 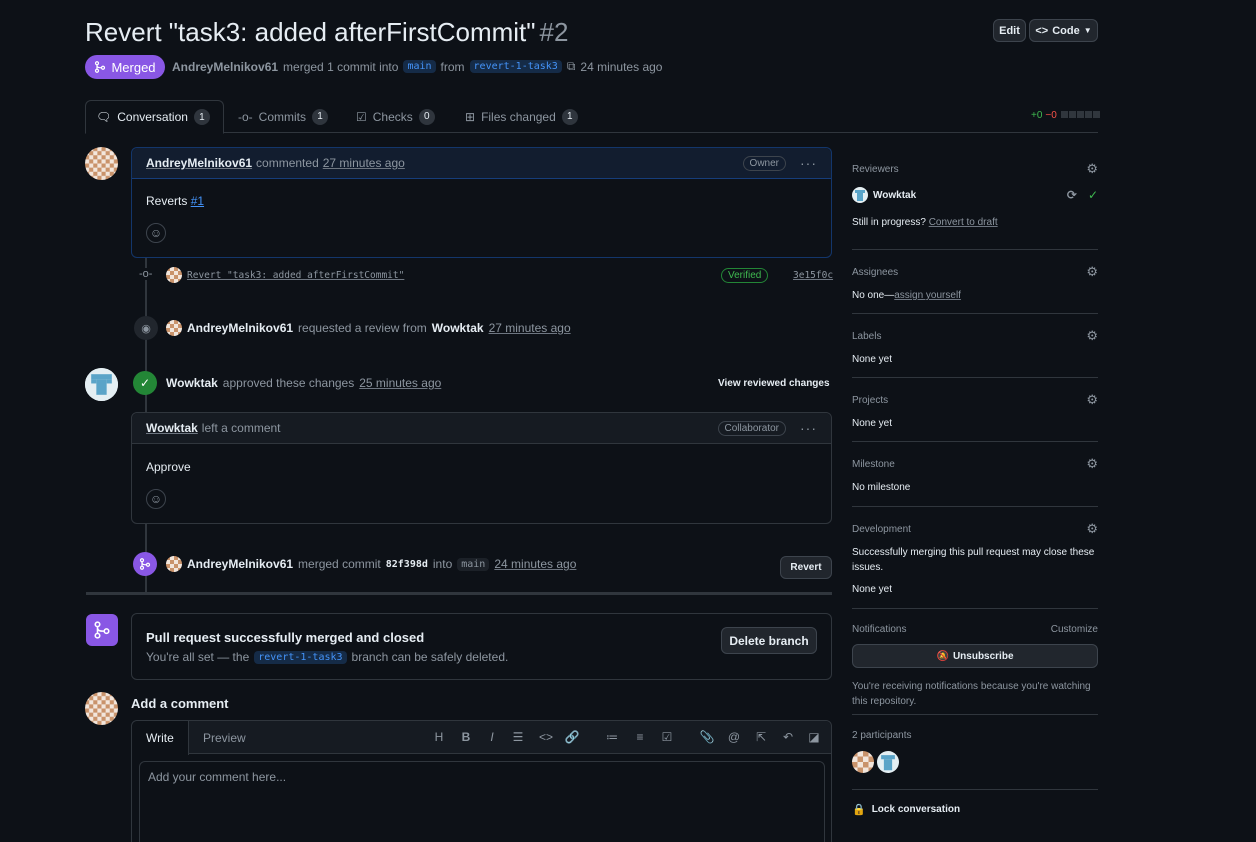 What do you see at coordinates (154, 117) in the screenshot?
I see `tab-conversation: 🗨 Conversation 1` at bounding box center [154, 117].